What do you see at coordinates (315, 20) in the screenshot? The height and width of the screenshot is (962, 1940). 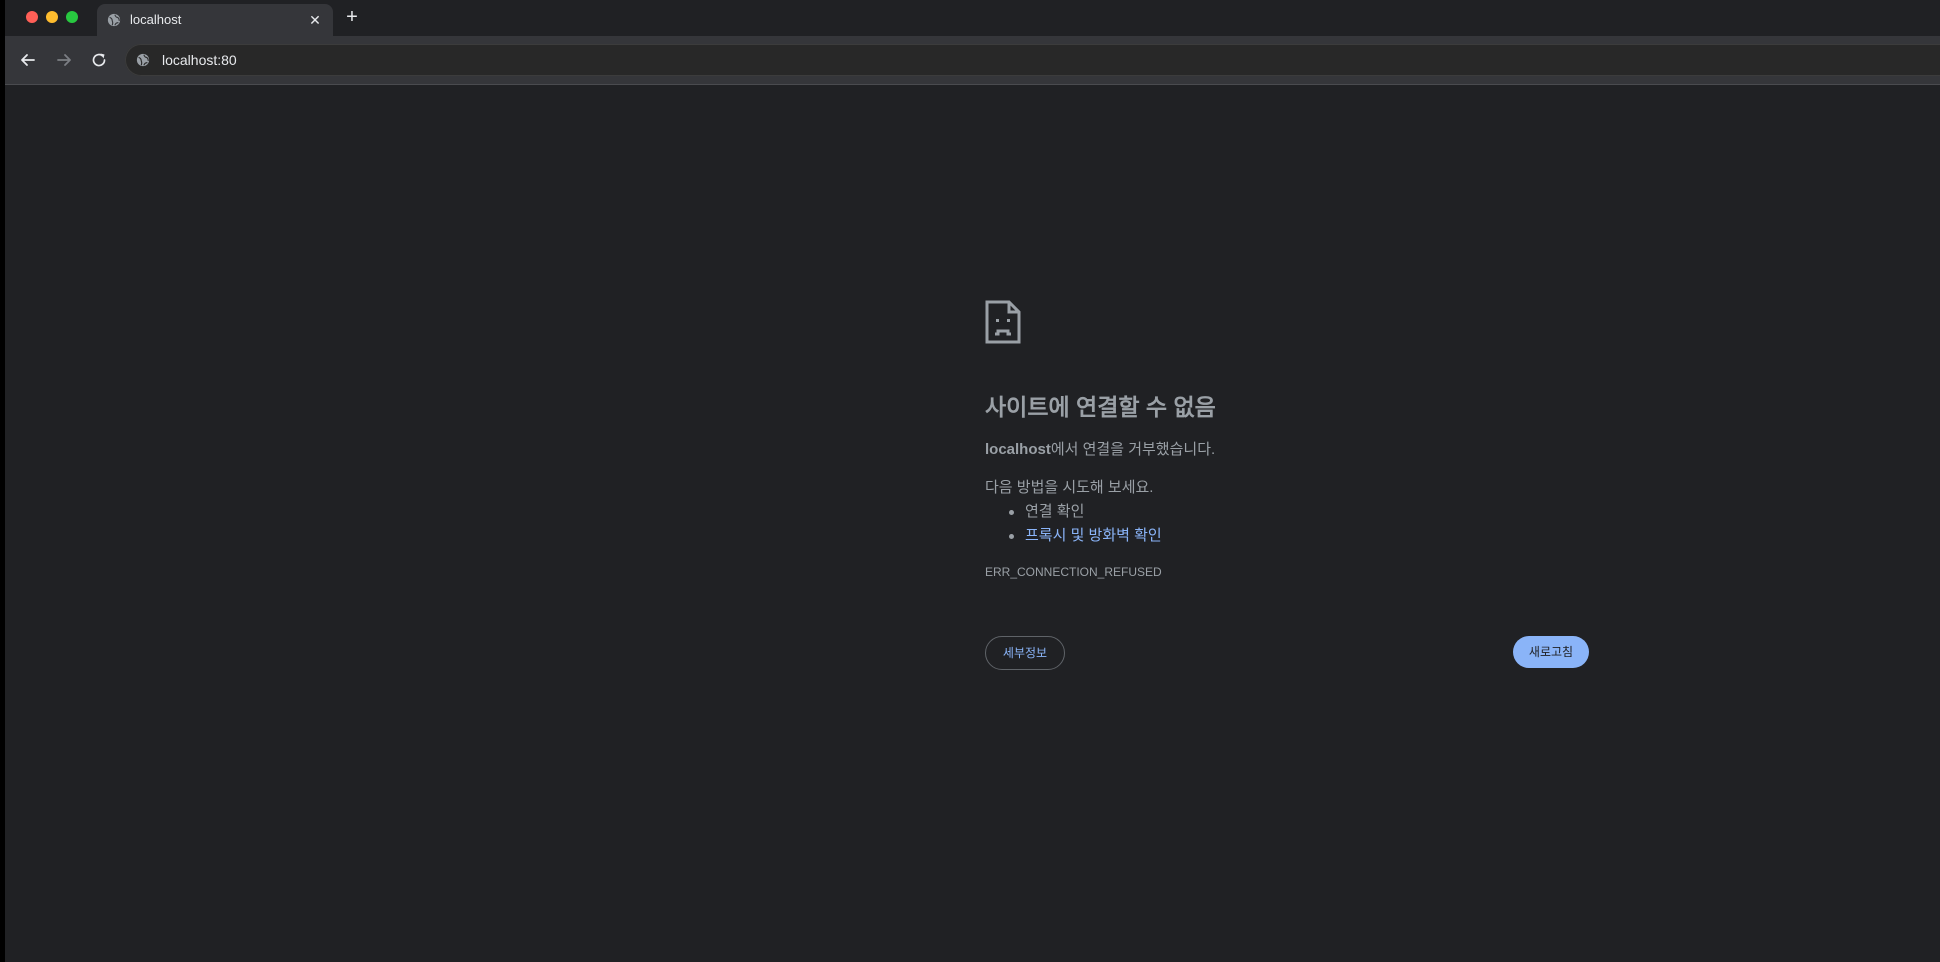 I see `tab-close-icon: ✕` at bounding box center [315, 20].